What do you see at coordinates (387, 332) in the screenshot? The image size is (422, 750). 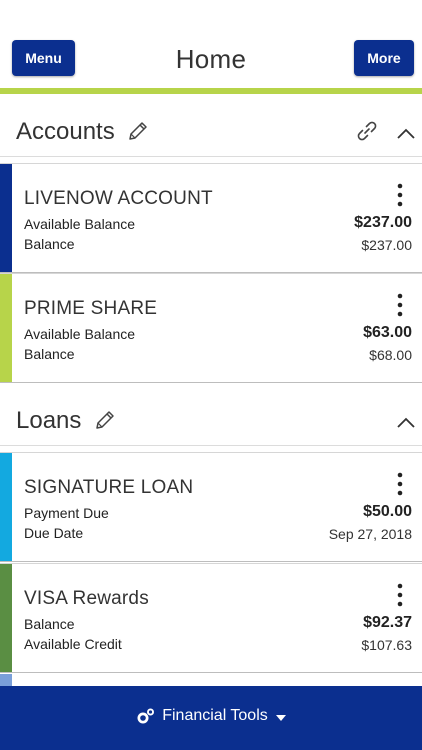 I see `available-balance-value: $63.00` at bounding box center [387, 332].